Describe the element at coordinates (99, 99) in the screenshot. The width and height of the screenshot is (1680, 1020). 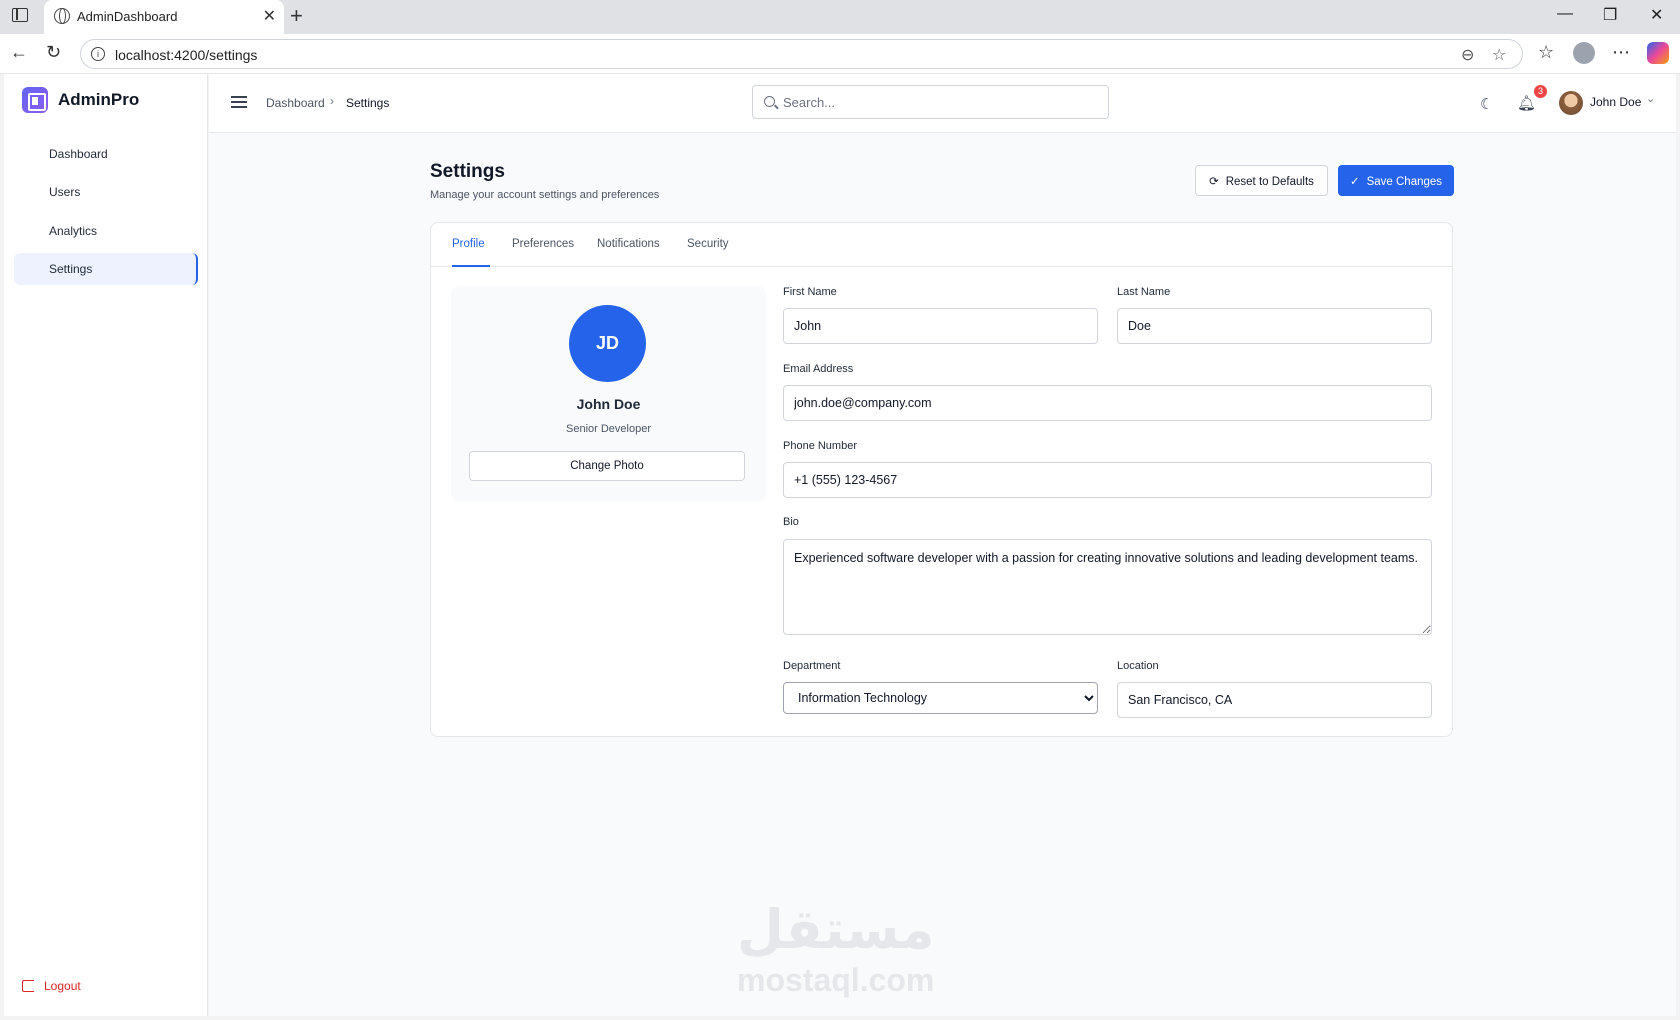
I see `app-name: AdminPro` at that location.